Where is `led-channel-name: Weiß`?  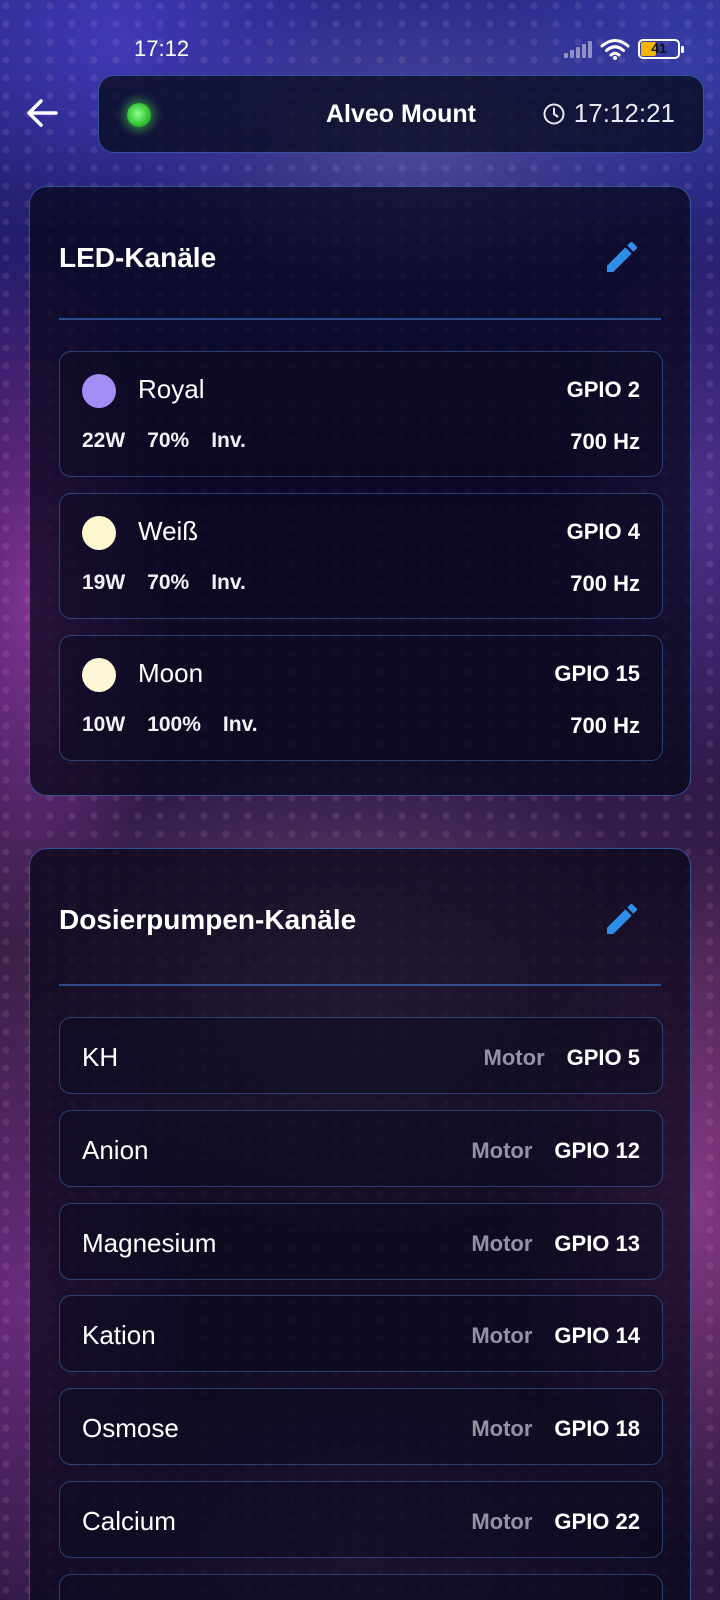 led-channel-name: Weiß is located at coordinates (168, 531).